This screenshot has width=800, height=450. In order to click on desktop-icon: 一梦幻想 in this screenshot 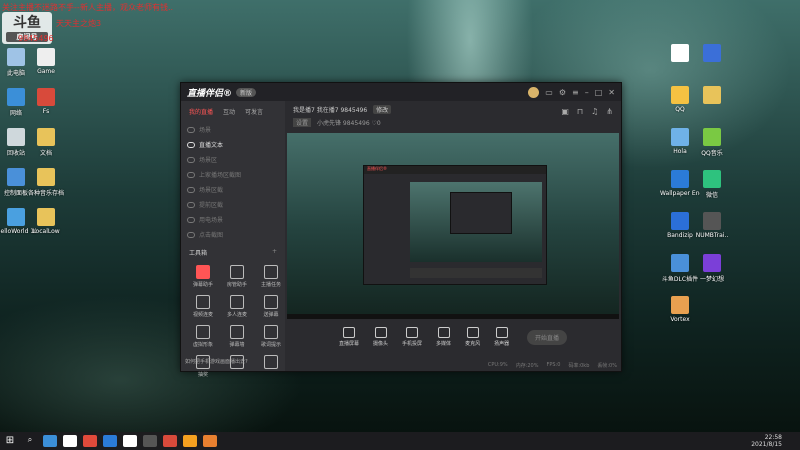, I will do `click(712, 268)`.